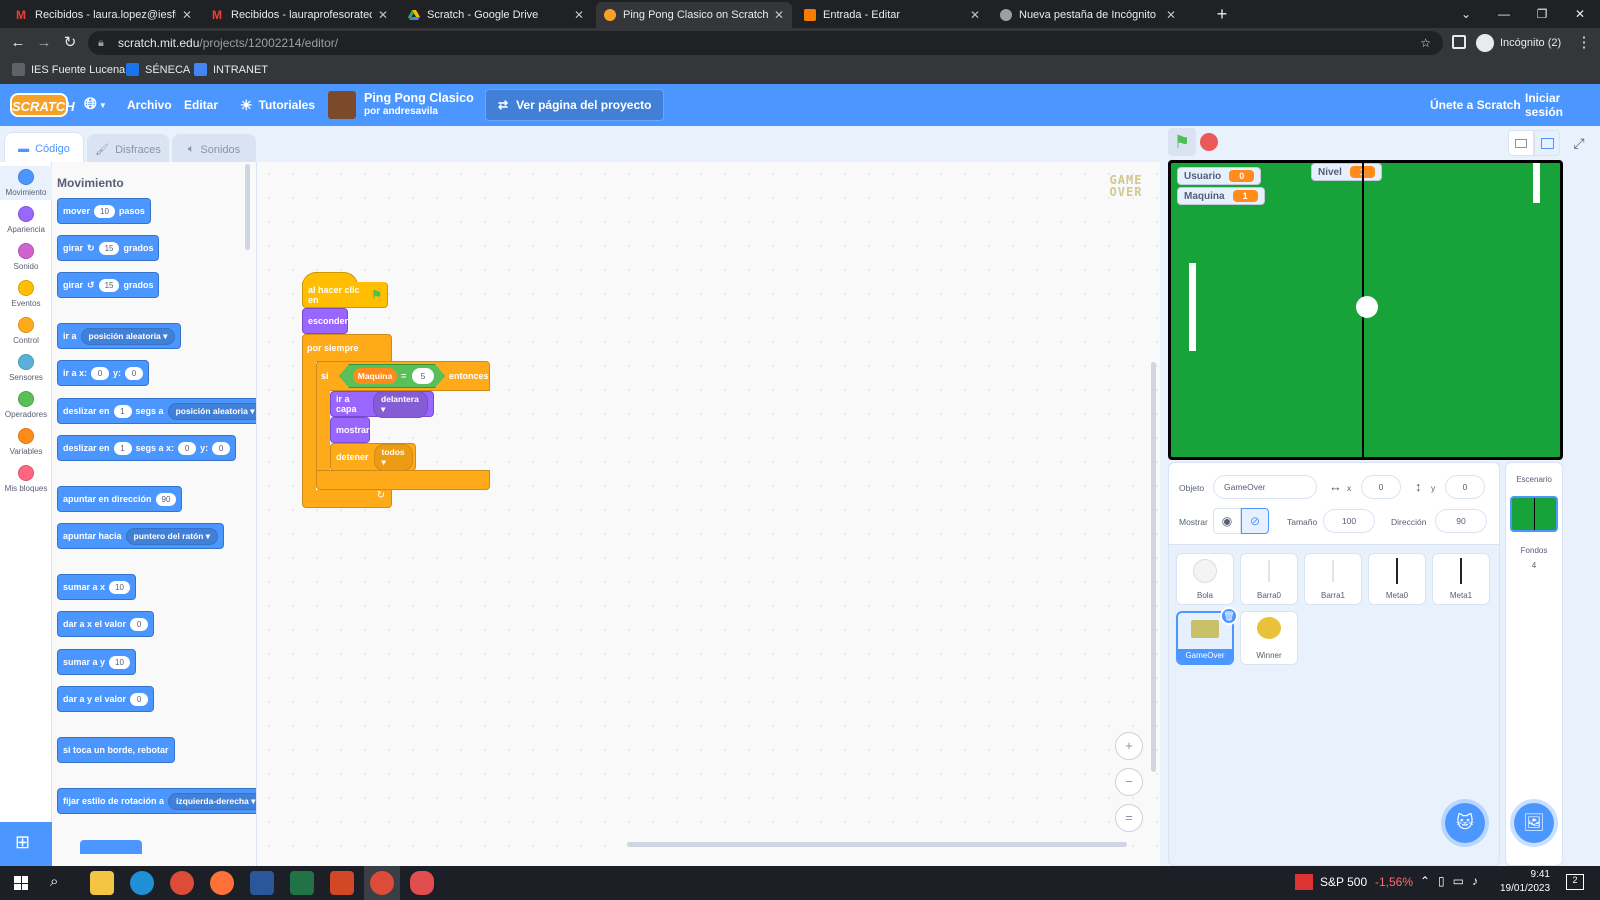 The height and width of the screenshot is (900, 1600). I want to click on code-horizontal-scrollbar, so click(877, 844).